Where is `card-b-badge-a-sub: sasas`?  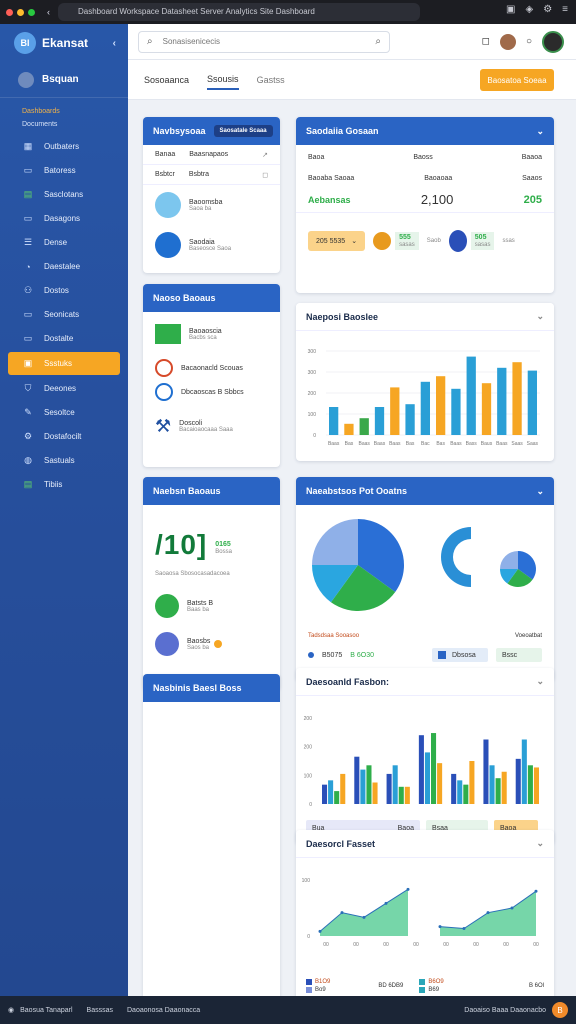 card-b-badge-a-sub: sasas is located at coordinates (407, 245).